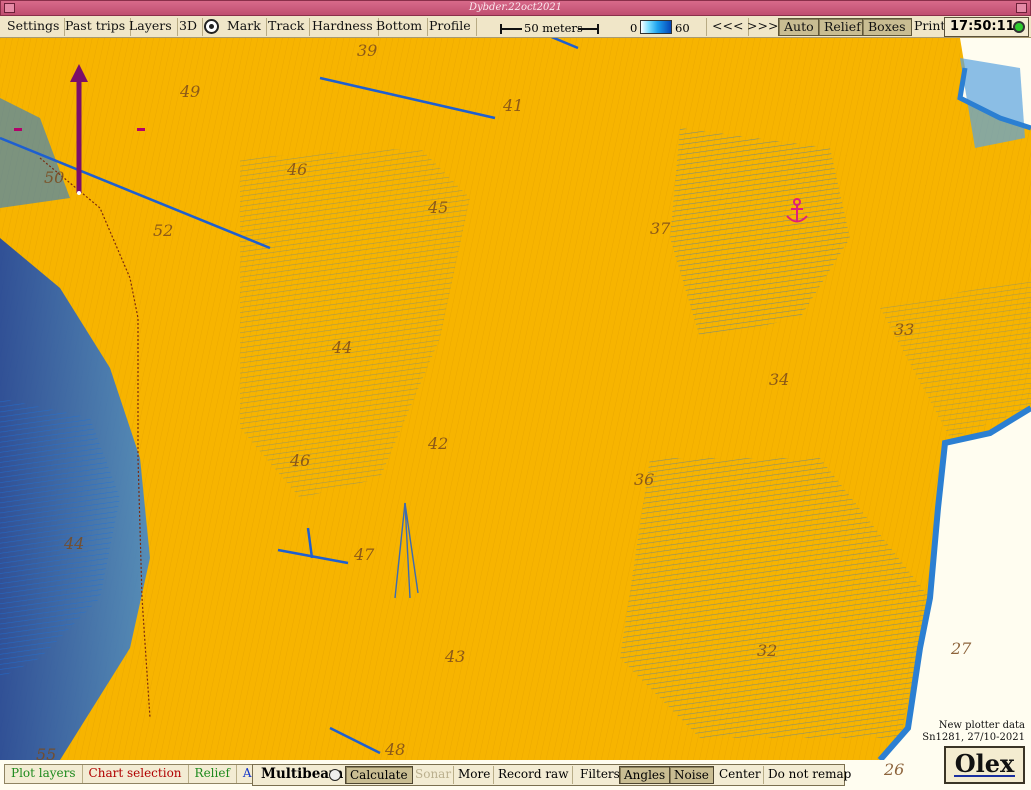 The height and width of the screenshot is (790, 1031). I want to click on plotter-status-line2: Sn1281, 27/10-2021, so click(973, 737).